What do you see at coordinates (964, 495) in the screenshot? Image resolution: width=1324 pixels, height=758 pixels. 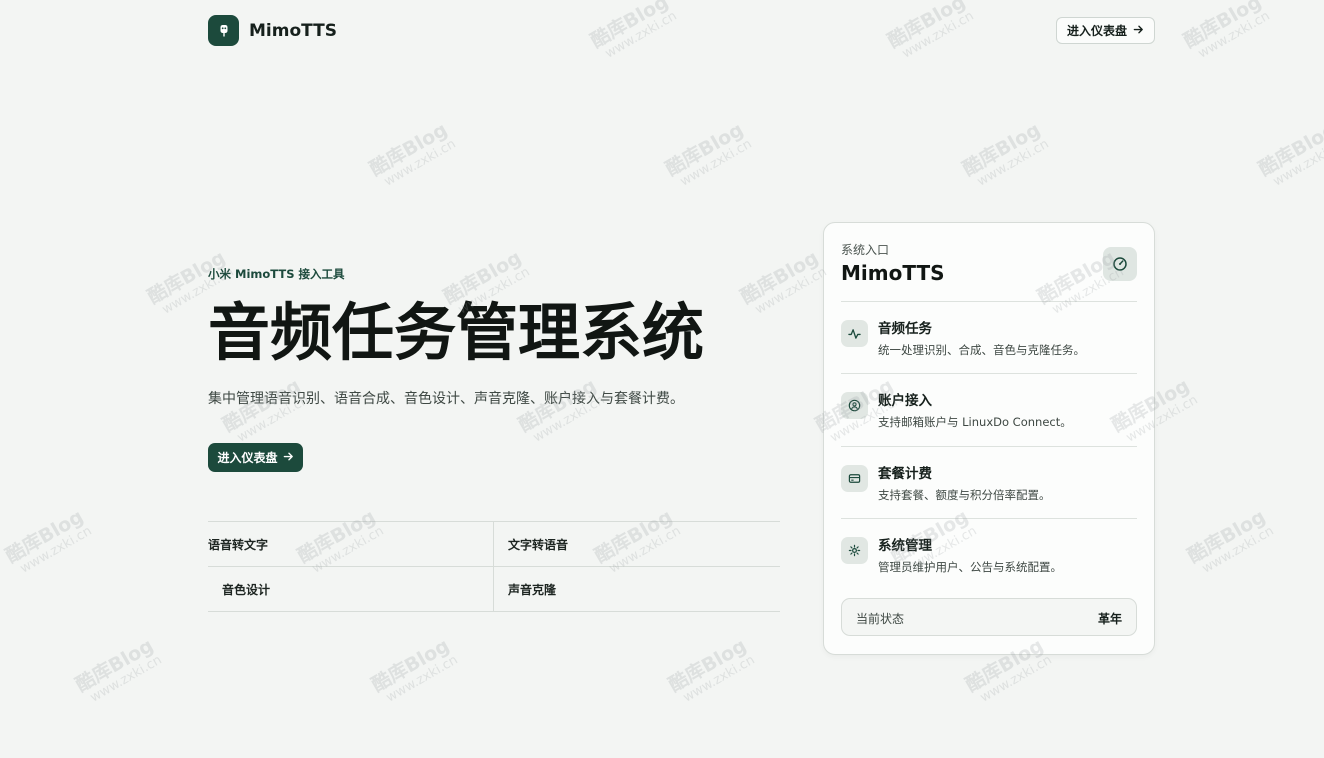 I see `card-item-desc: 支持套餐、额度与积分倍率配置。` at bounding box center [964, 495].